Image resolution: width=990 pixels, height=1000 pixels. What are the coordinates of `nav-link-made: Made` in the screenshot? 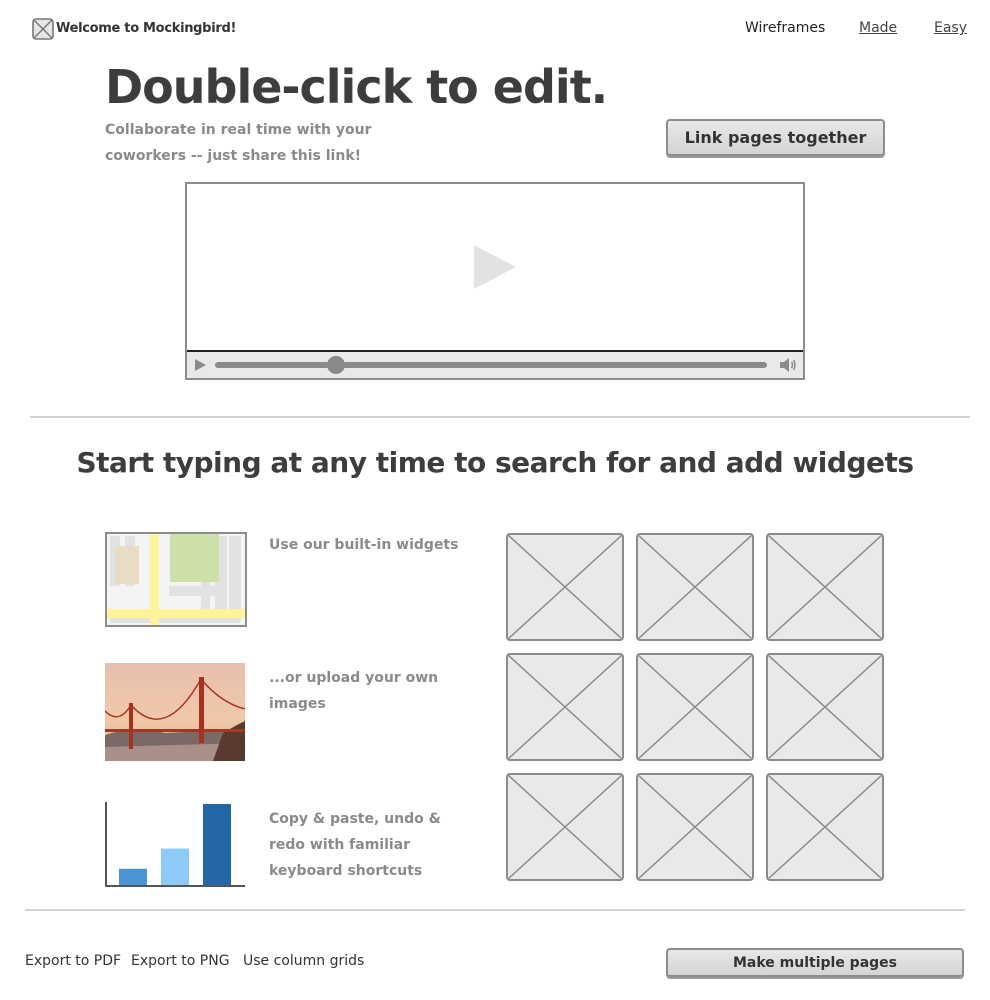 It's located at (878, 28).